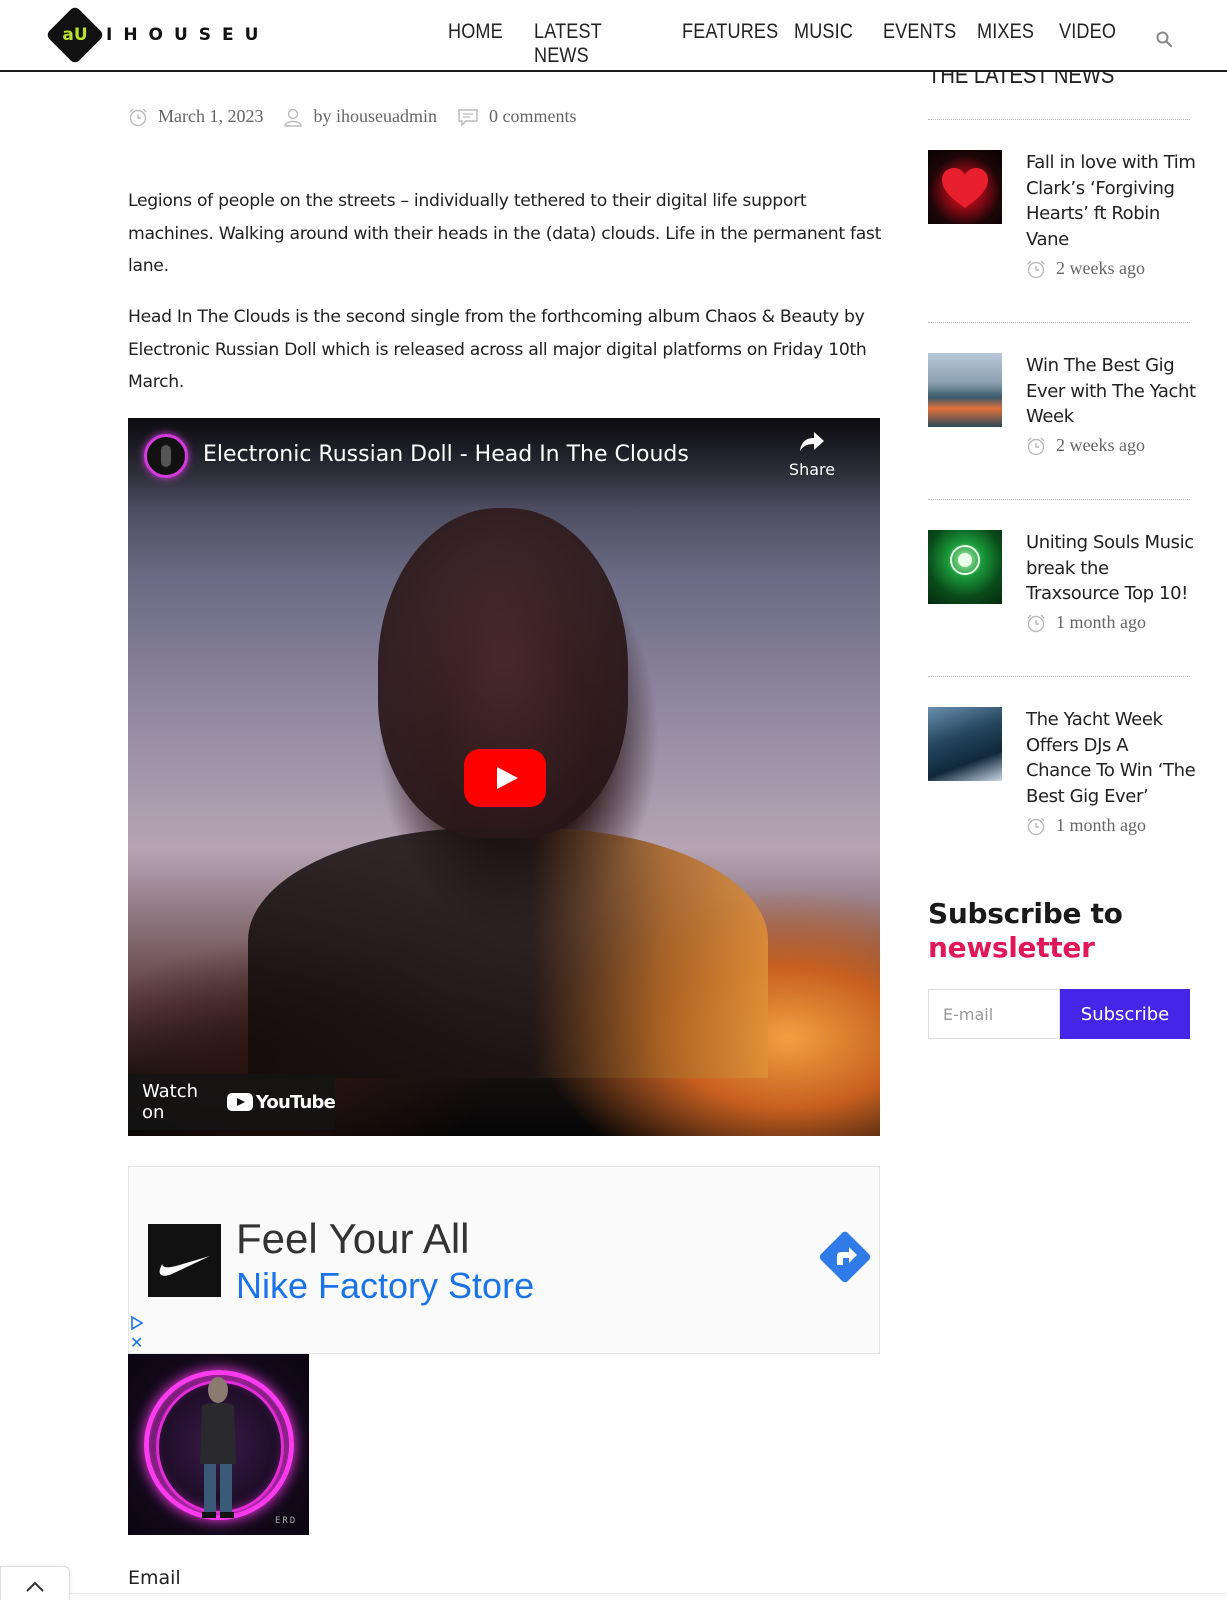 This screenshot has height=1600, width=1227. What do you see at coordinates (211, 116) in the screenshot?
I see `date-text: March 1, 2023` at bounding box center [211, 116].